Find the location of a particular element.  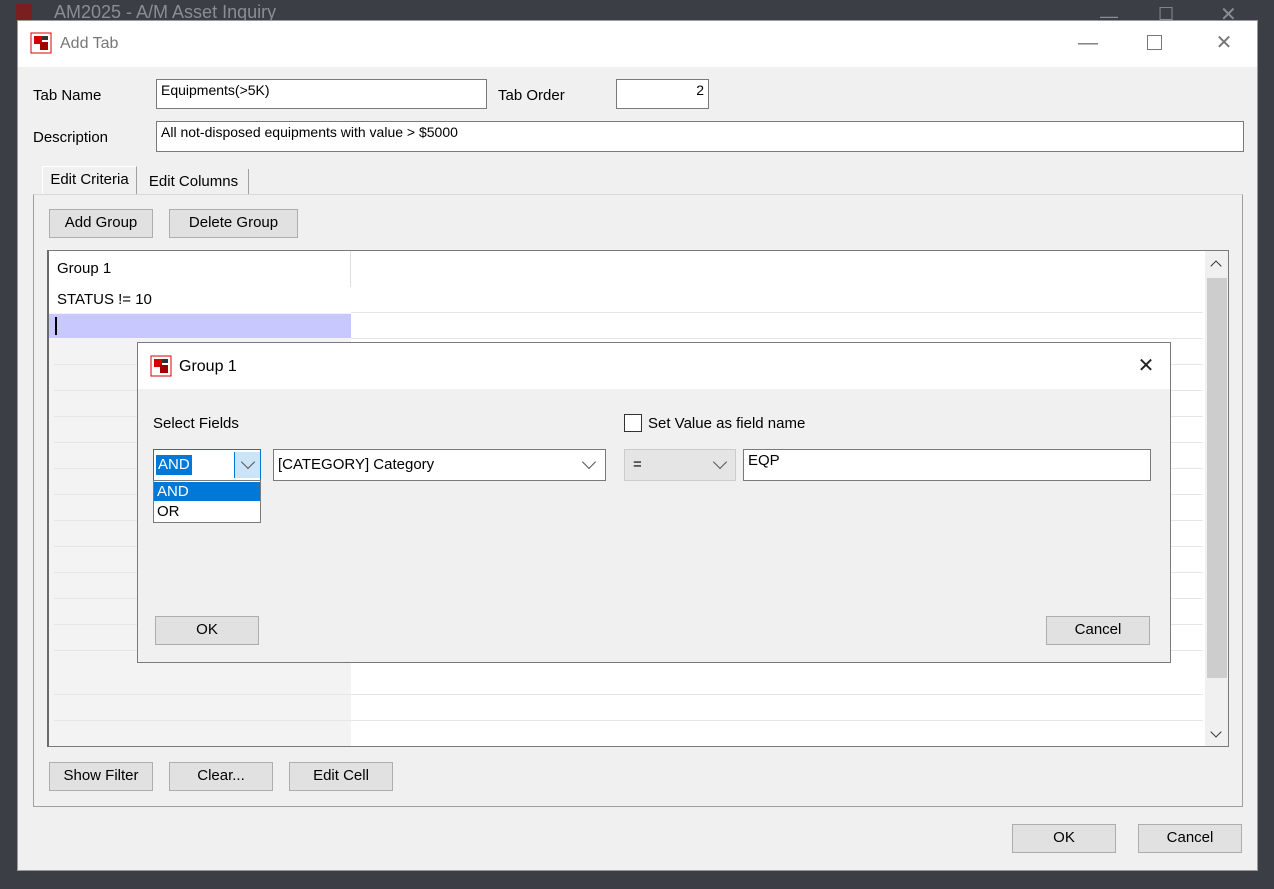

grid-row-criterion: STATUS != 10 is located at coordinates (200, 300).